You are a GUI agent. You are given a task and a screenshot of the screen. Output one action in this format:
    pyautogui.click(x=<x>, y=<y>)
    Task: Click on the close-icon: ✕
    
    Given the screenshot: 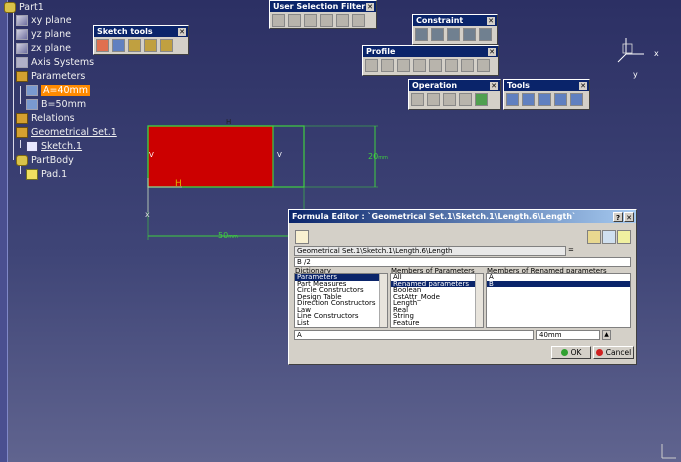 What is the action you would take?
    pyautogui.click(x=629, y=216)
    